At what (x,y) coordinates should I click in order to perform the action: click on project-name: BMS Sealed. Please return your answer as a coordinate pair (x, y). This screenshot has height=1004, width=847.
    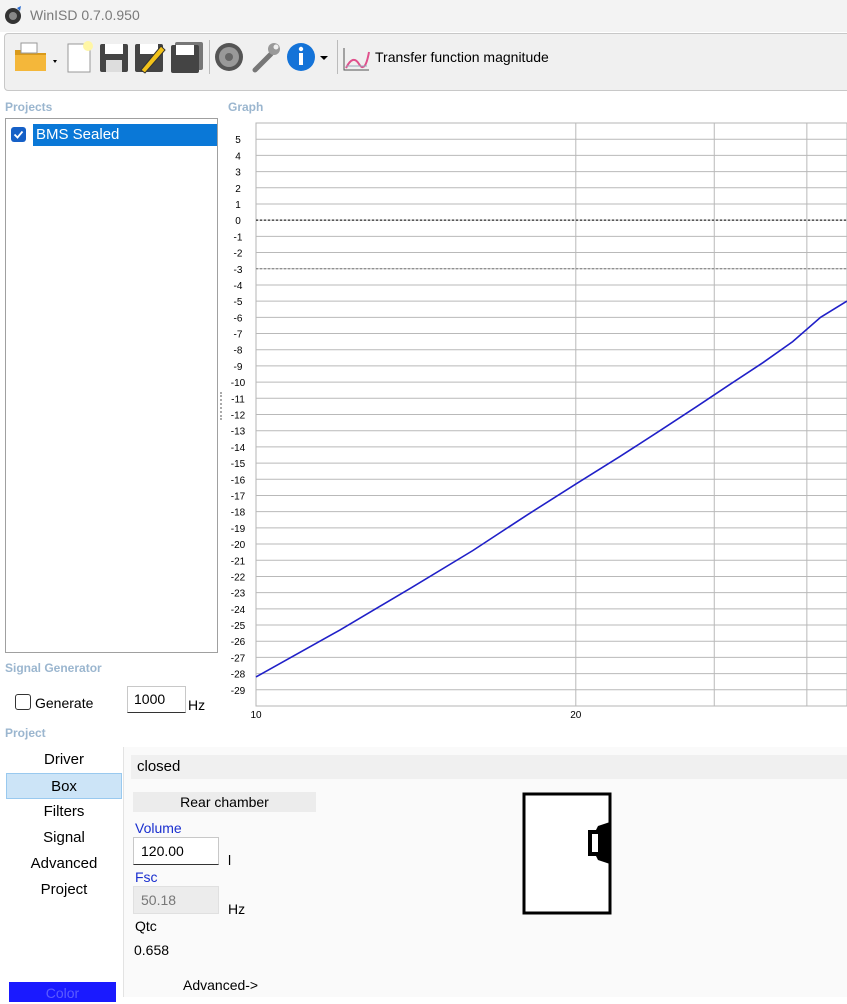
    Looking at the image, I should click on (125, 135).